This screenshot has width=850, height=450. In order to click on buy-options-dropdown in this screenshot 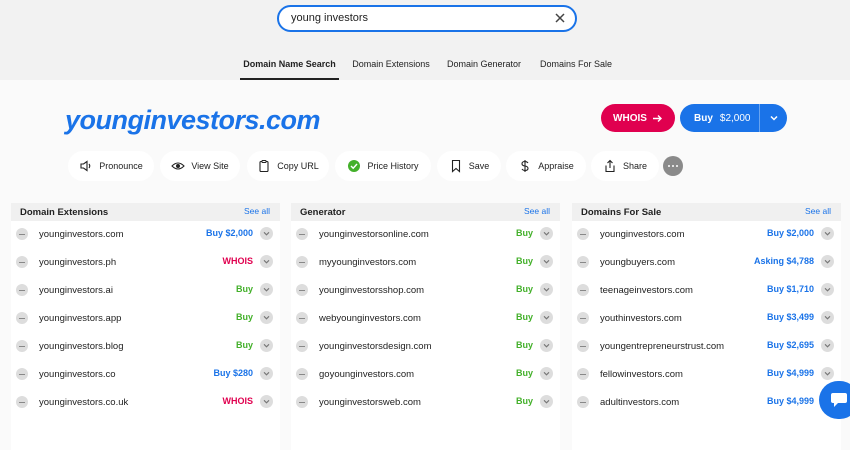, I will do `click(773, 118)`.